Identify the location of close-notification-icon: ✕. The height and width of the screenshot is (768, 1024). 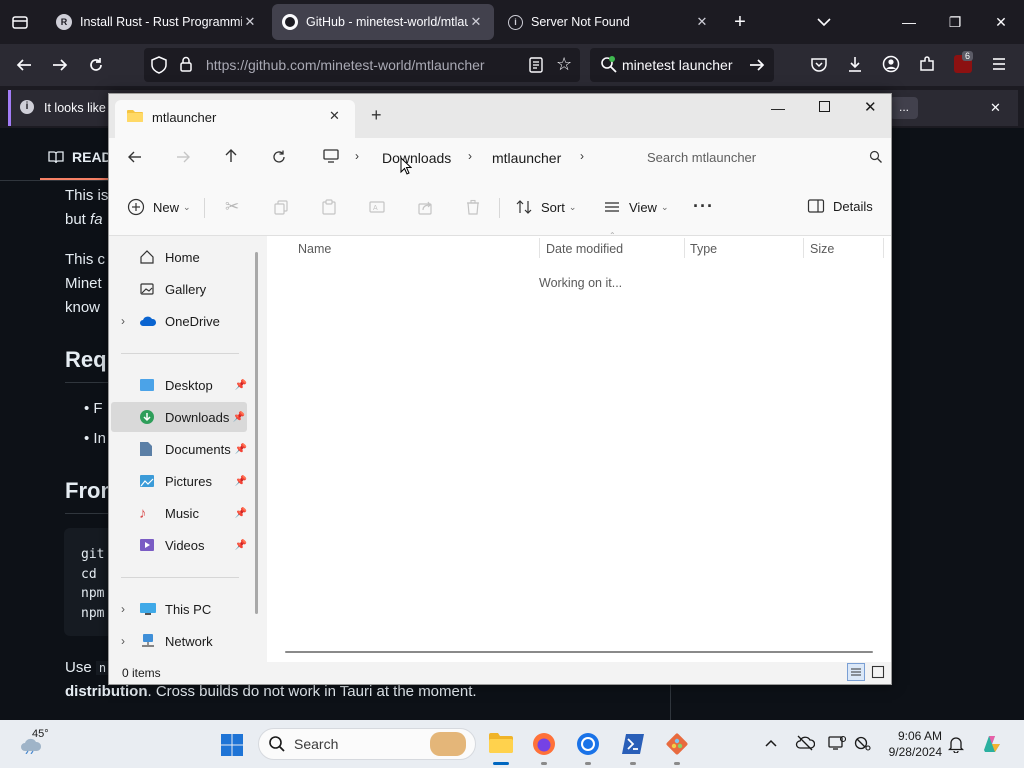
(995, 108).